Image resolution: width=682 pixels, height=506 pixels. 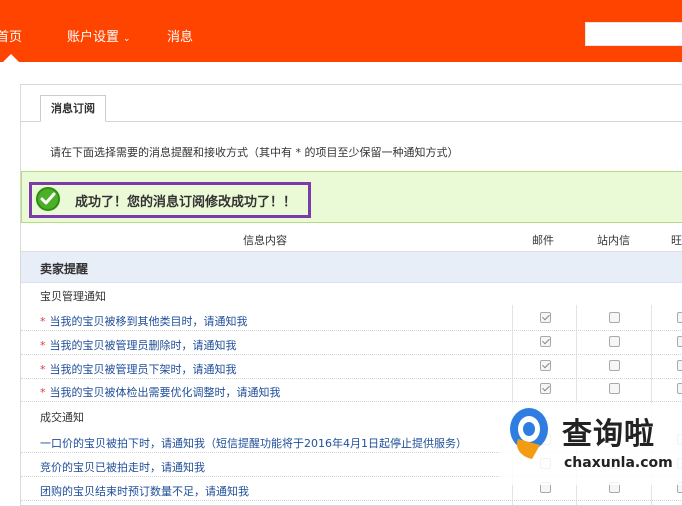 What do you see at coordinates (608, 434) in the screenshot?
I see `watermark-cn: 查询啦` at bounding box center [608, 434].